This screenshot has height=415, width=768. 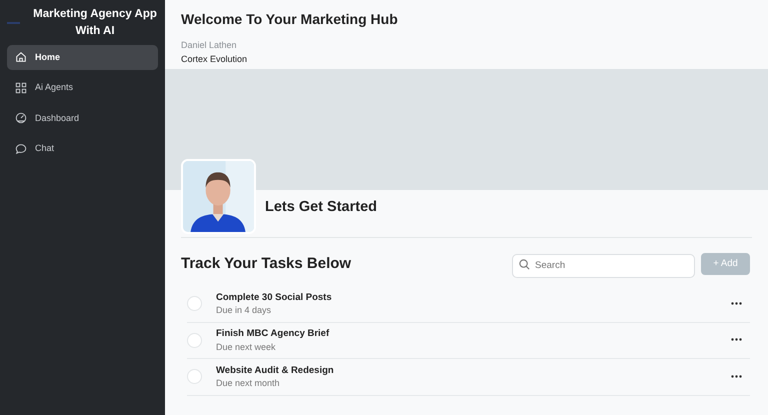 I want to click on sidebar-item: Ai Agents, so click(x=82, y=87).